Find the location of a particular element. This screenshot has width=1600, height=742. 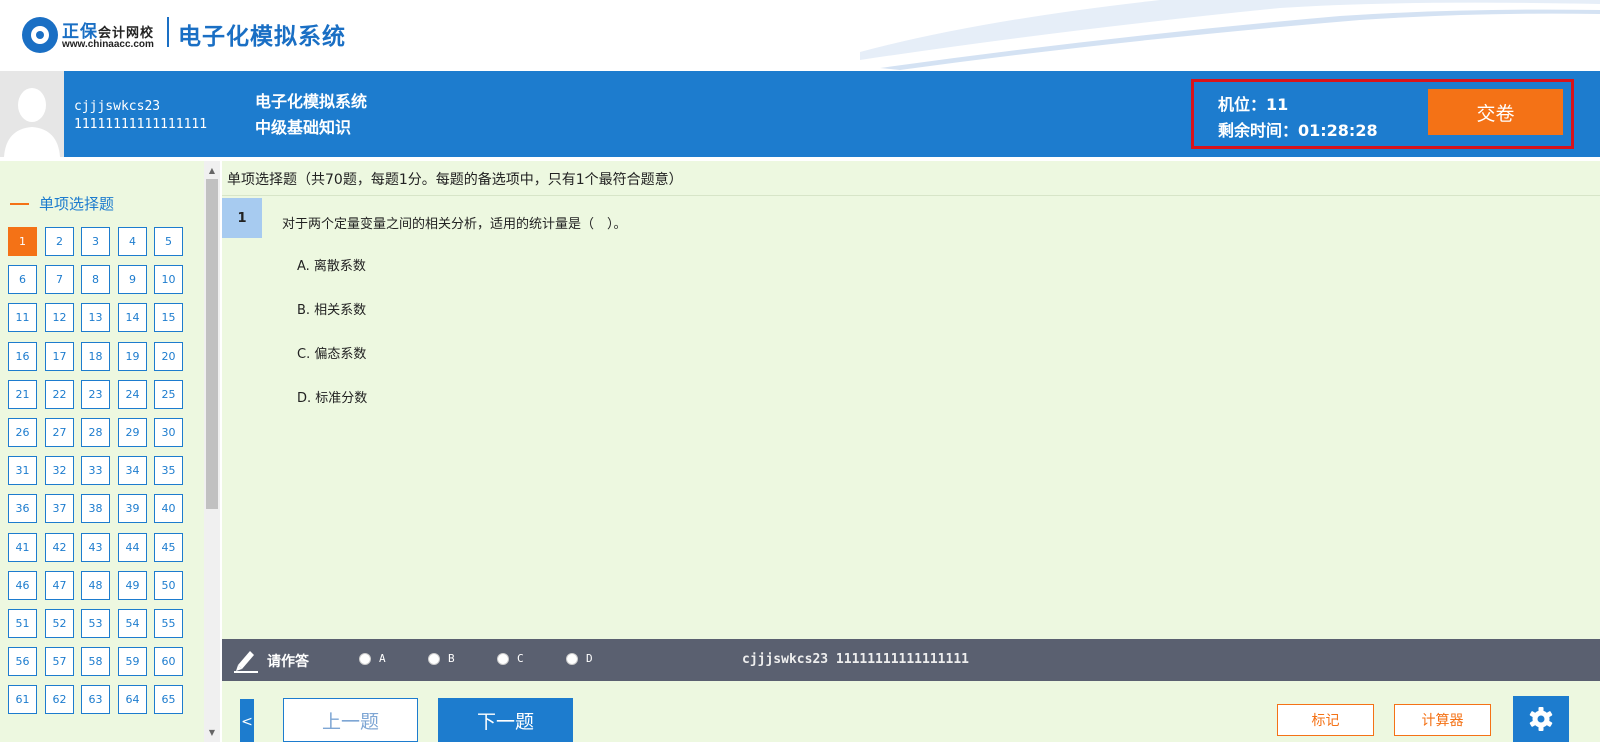

question-button-51: 51 is located at coordinates (22, 623).